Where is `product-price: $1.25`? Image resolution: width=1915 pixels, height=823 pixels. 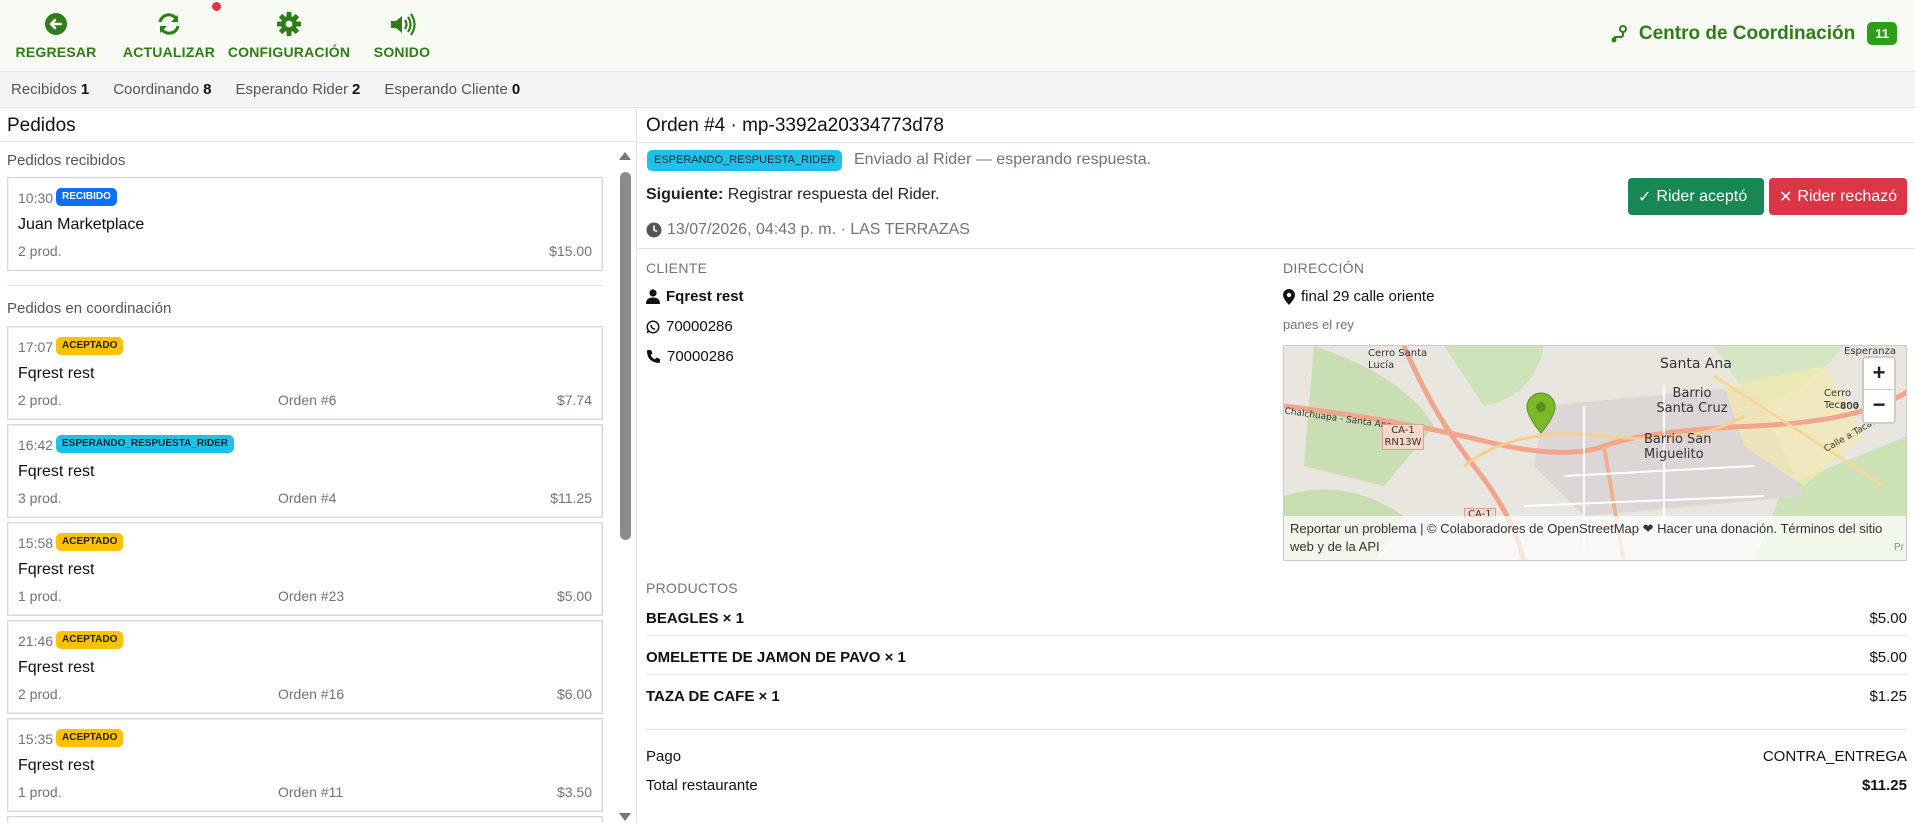 product-price: $1.25 is located at coordinates (1888, 696).